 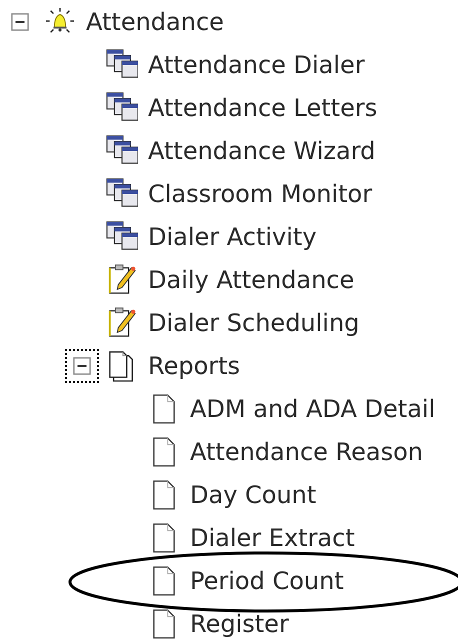 I want to click on tree-item: Daily Attendance, so click(x=251, y=280).